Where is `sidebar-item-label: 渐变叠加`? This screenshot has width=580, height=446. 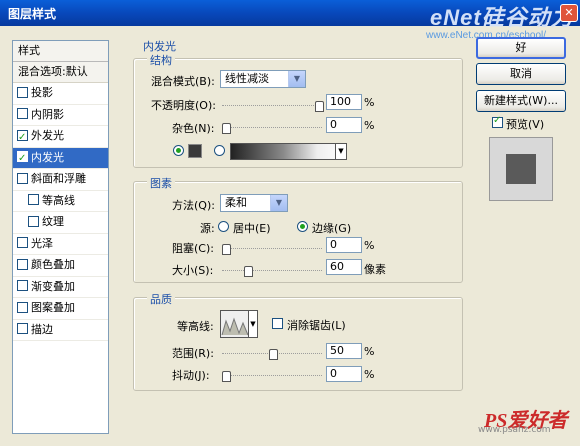 sidebar-item-label: 渐变叠加 is located at coordinates (53, 286).